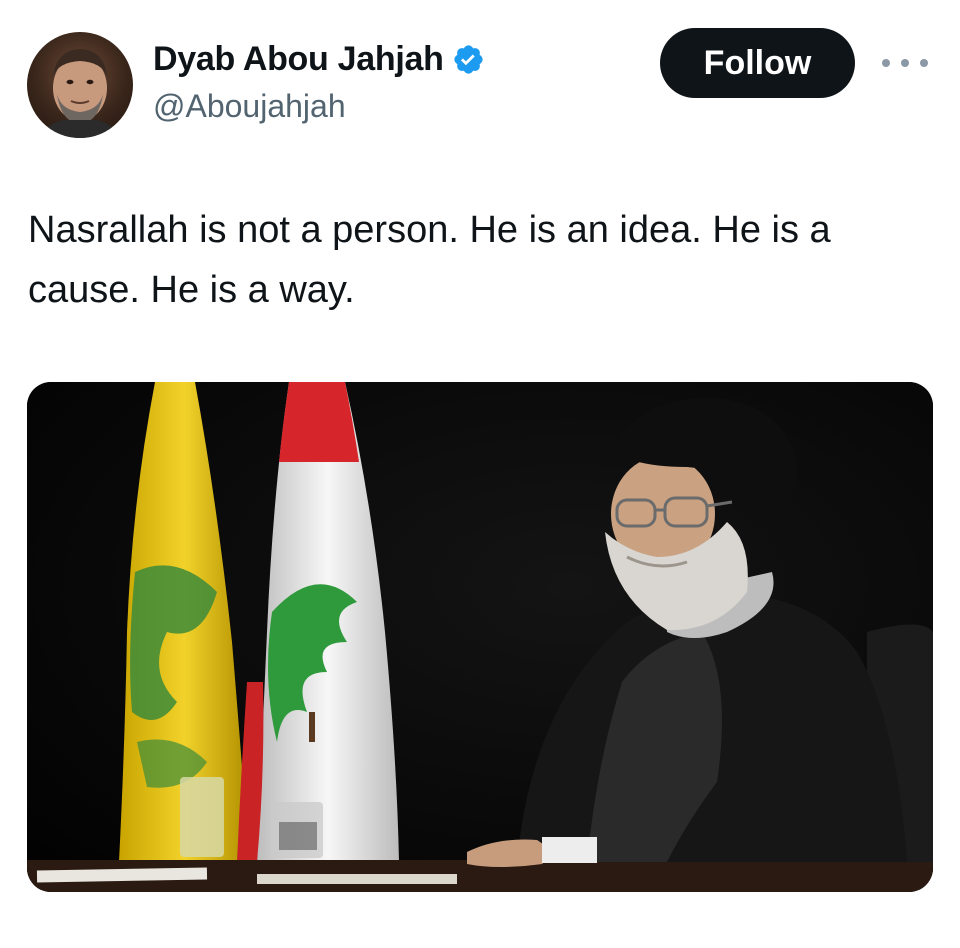  What do you see at coordinates (249, 106) in the screenshot?
I see `author-handle: @Aboujahjah` at bounding box center [249, 106].